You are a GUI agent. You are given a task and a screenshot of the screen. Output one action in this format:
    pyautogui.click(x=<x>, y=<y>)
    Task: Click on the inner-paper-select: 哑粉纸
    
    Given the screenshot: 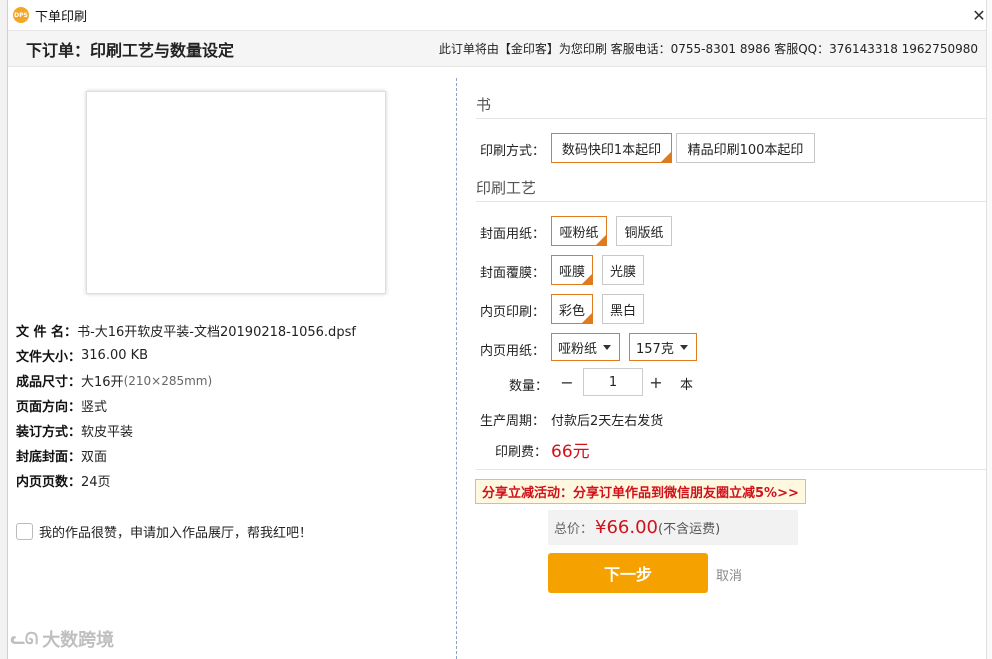 What is the action you would take?
    pyautogui.click(x=585, y=347)
    